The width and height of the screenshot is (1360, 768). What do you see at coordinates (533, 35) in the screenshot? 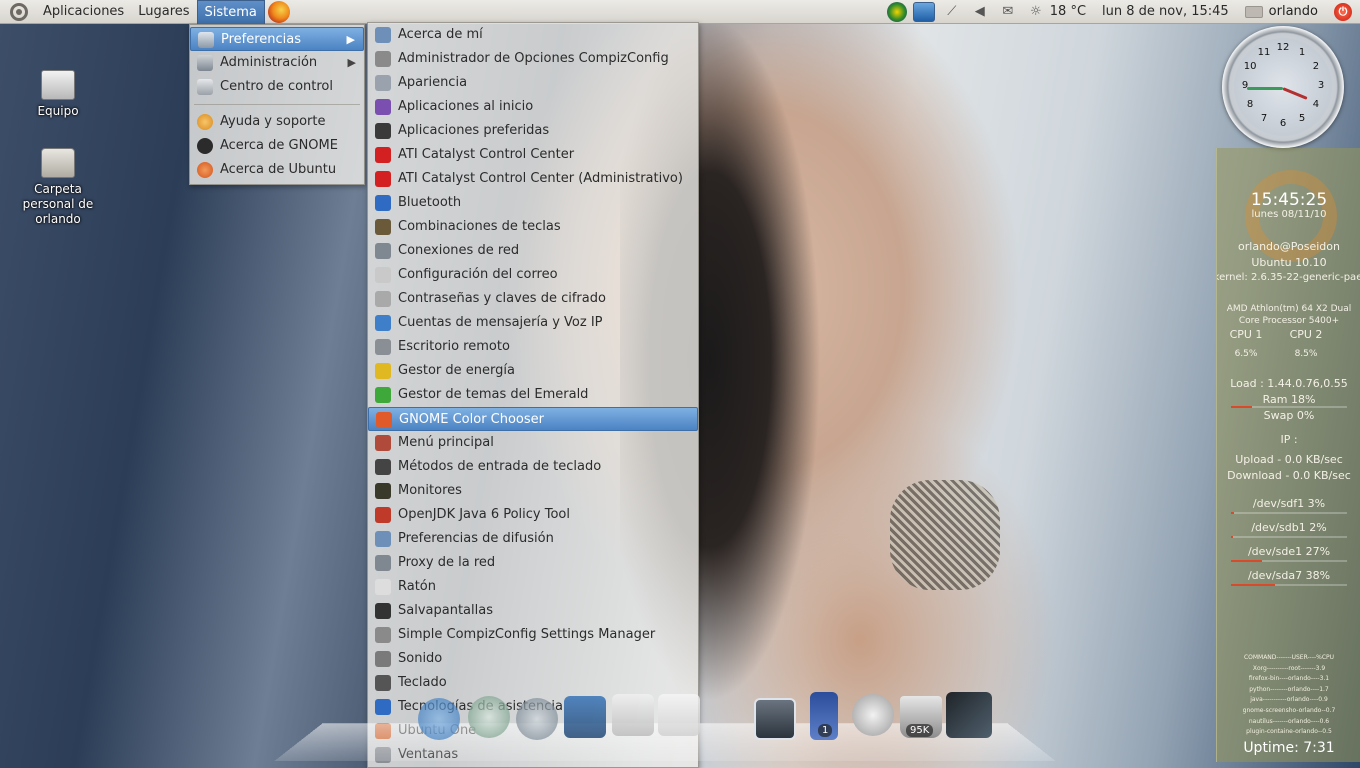
I see `pref-item: Acerca de mí` at bounding box center [533, 35].